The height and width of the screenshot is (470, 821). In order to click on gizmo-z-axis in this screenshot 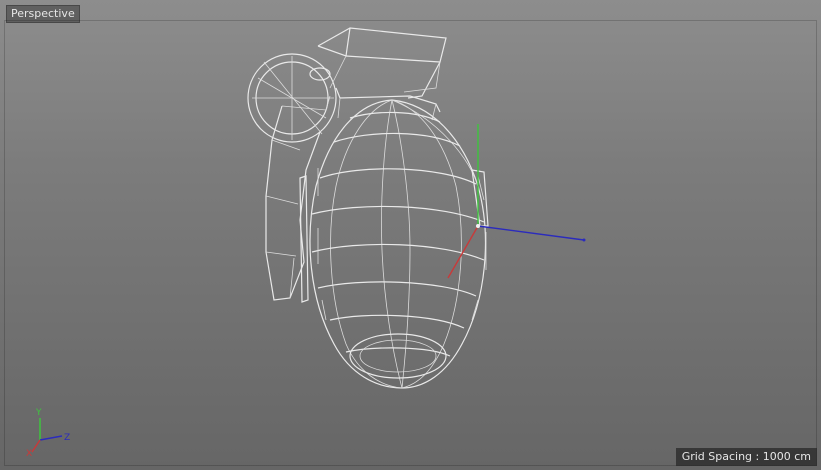, I will do `click(531, 233)`.